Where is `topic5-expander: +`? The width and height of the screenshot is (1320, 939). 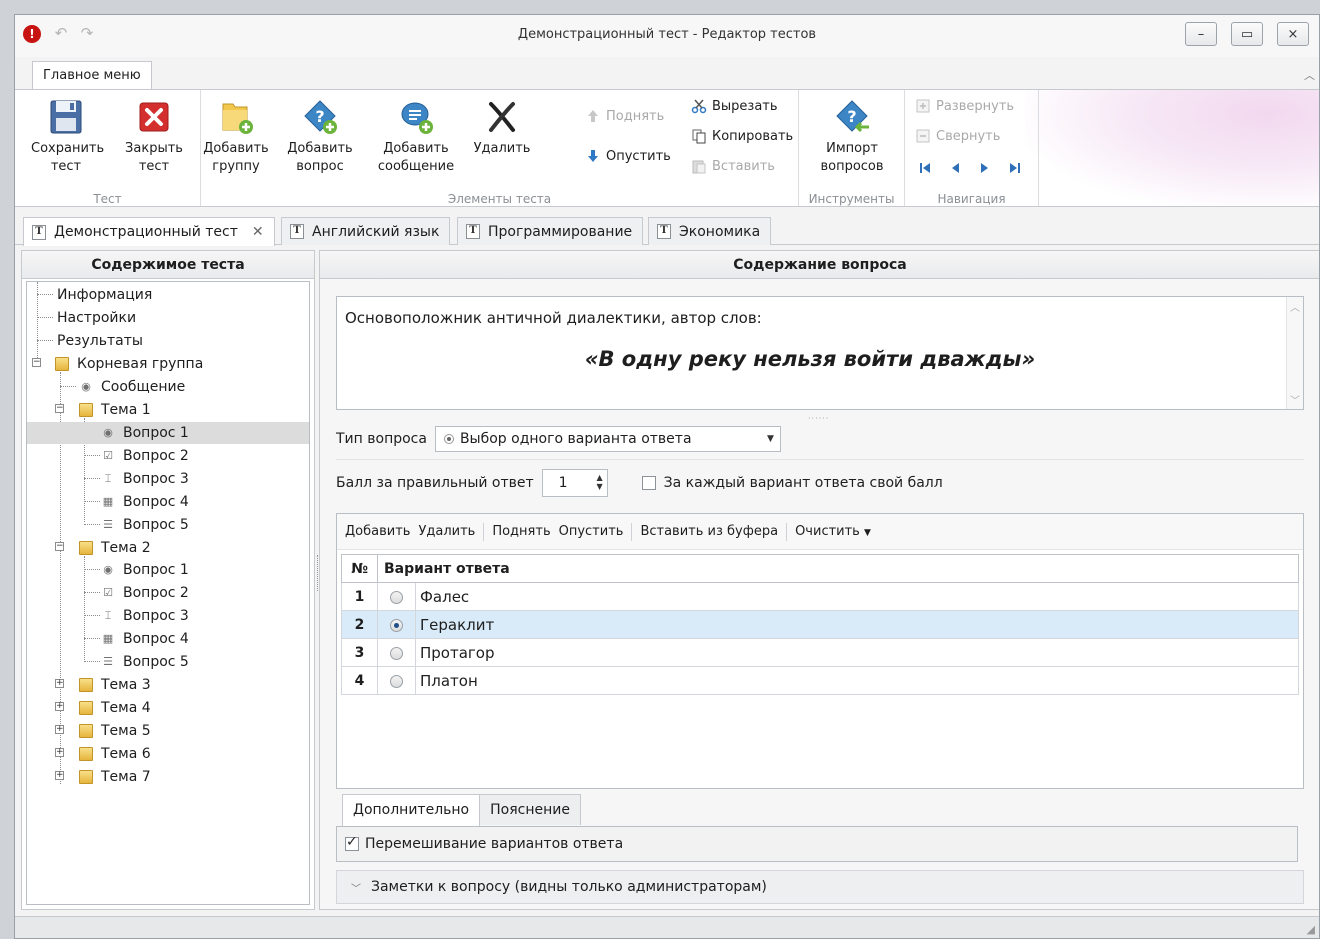 topic5-expander: + is located at coordinates (59, 729).